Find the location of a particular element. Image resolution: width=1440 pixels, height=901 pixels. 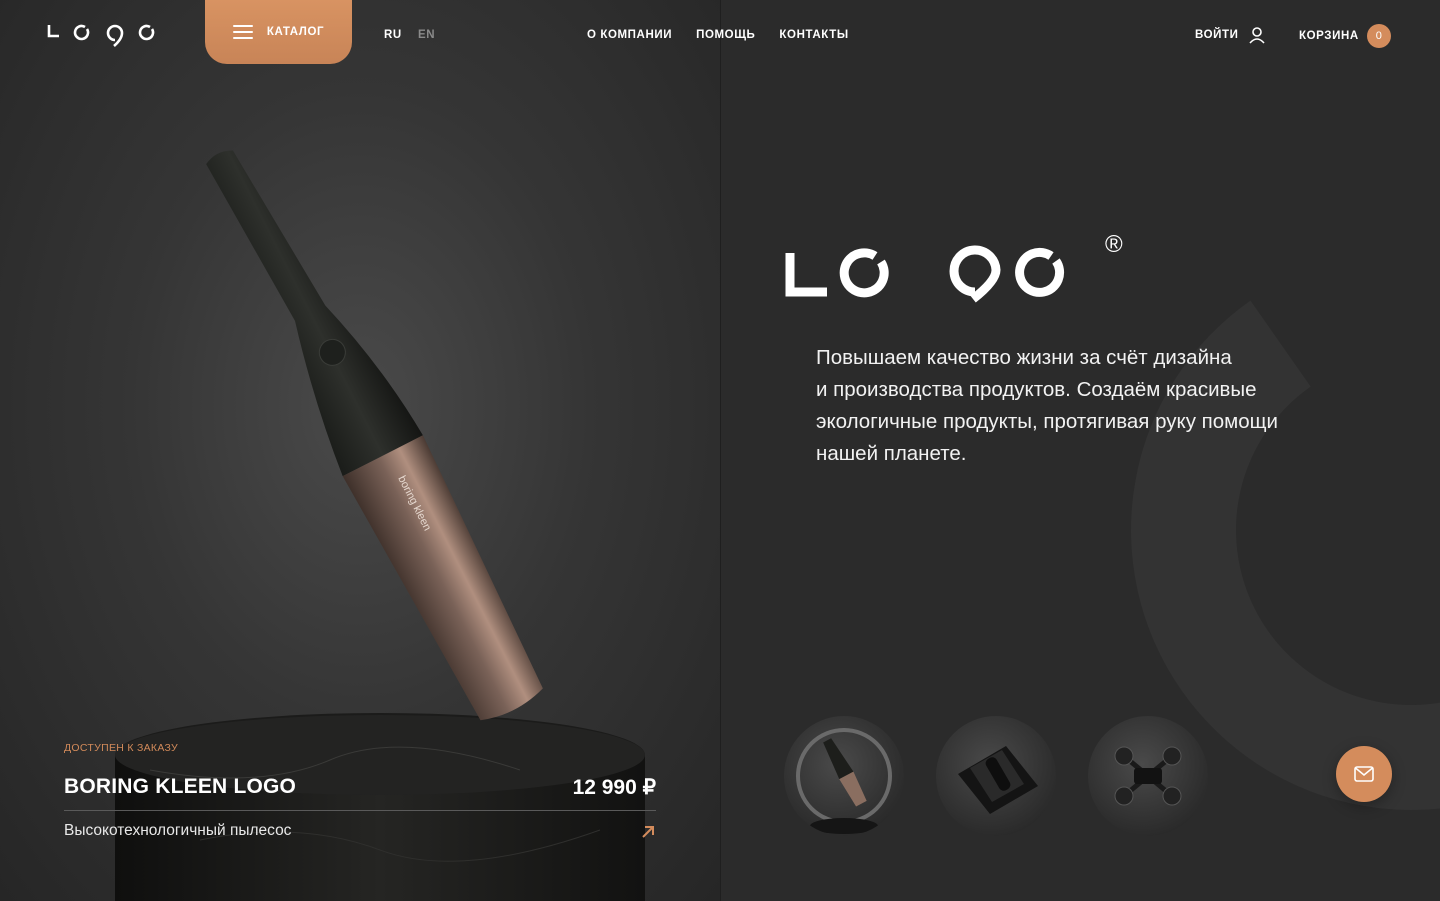

availability-label: ДОСТУПЕН К ЗАКАЗУ is located at coordinates (121, 748).